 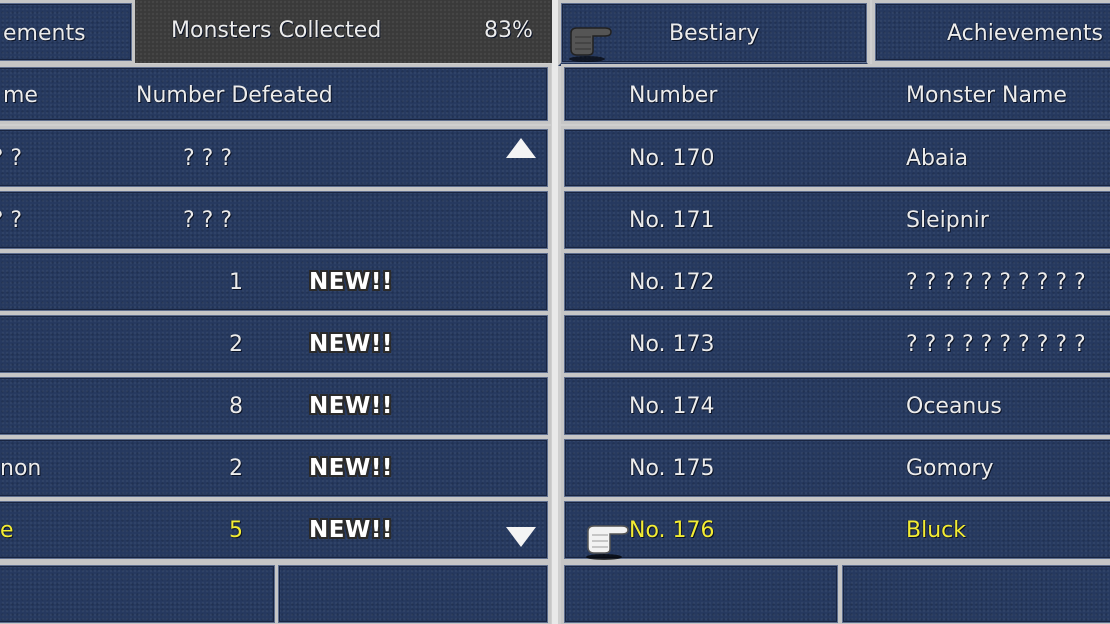 I want to click on row-number: No. 172, so click(x=672, y=282).